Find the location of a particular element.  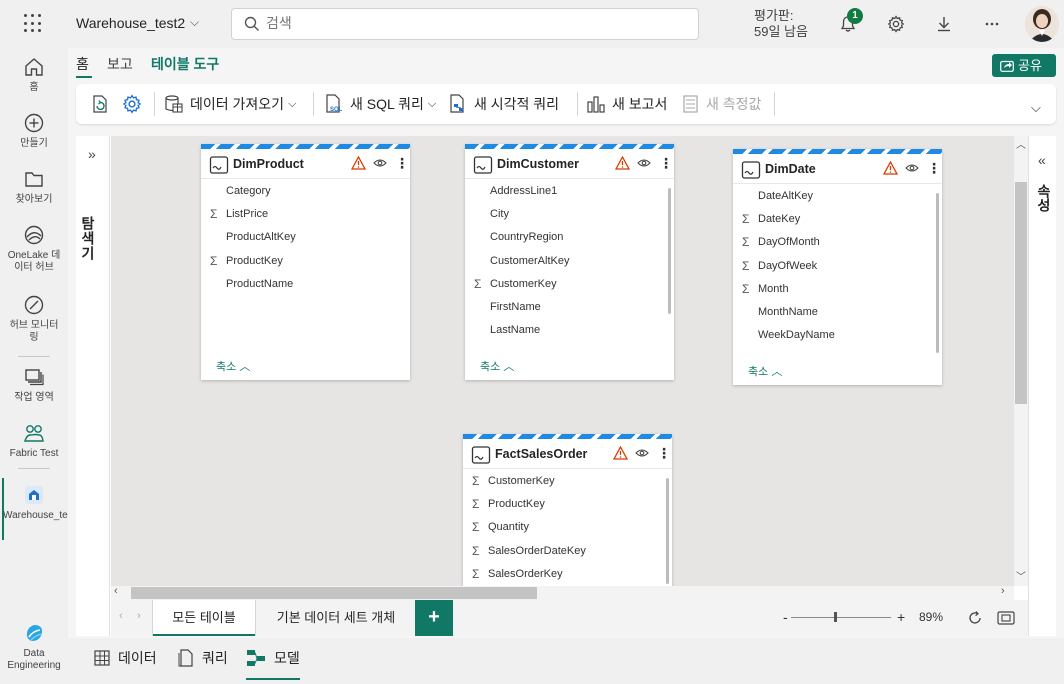

field-item: LastName is located at coordinates (569, 334).